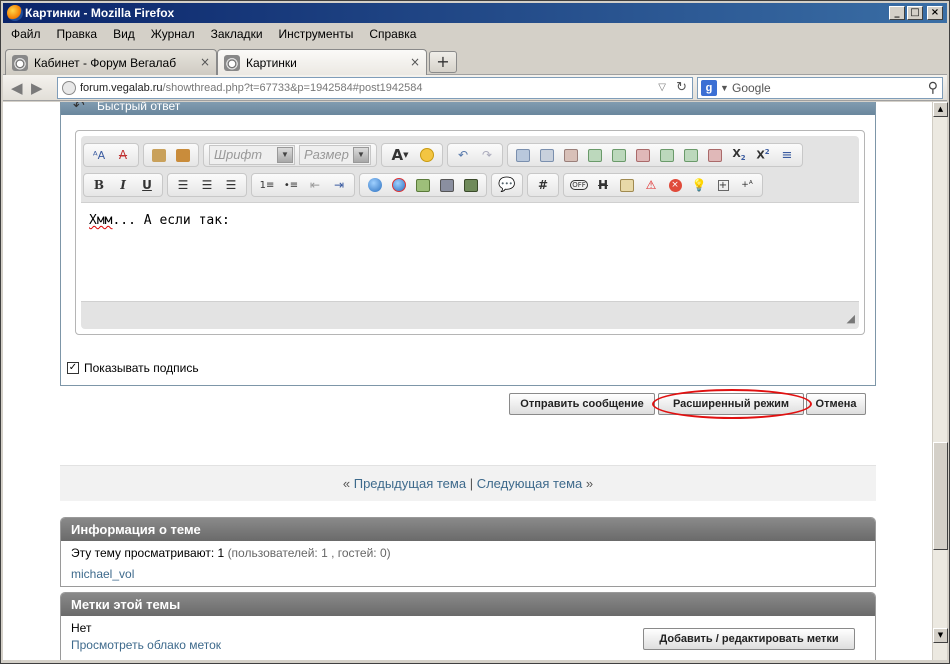 The height and width of the screenshot is (664, 950). Describe the element at coordinates (124, 34) in the screenshot. I see `menu-view: Вид` at that location.